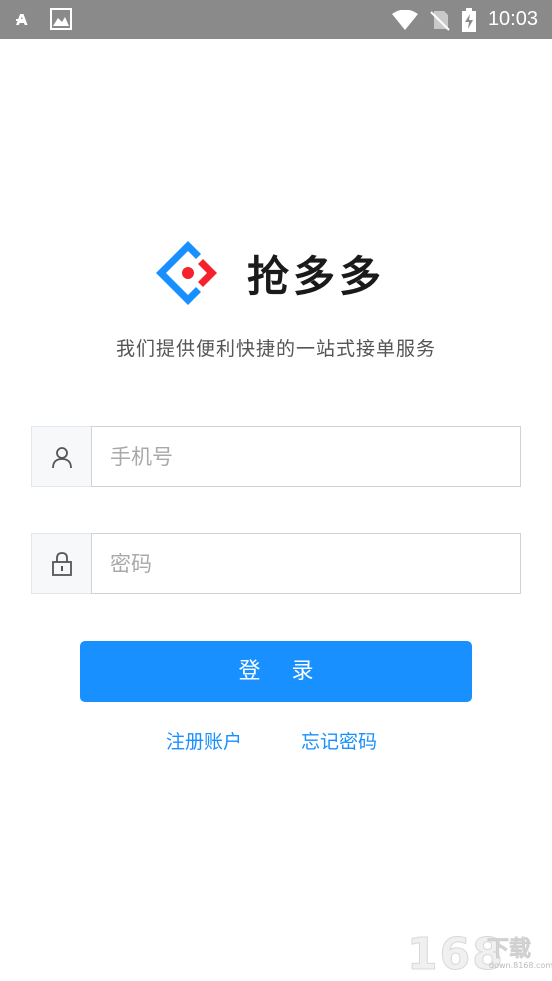  What do you see at coordinates (440, 20) in the screenshot?
I see `no-sim-icon` at bounding box center [440, 20].